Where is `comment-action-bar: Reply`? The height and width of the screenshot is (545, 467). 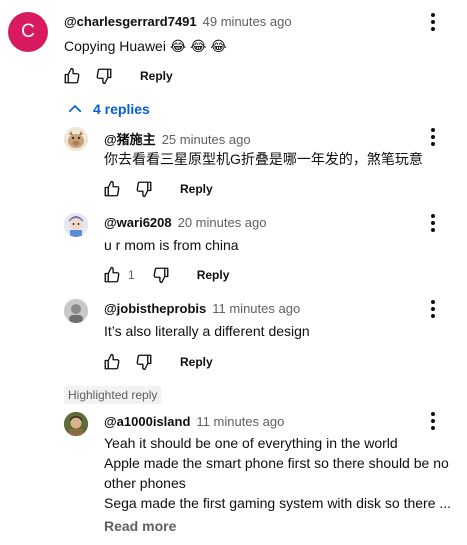 comment-action-bar: Reply is located at coordinates (116, 76).